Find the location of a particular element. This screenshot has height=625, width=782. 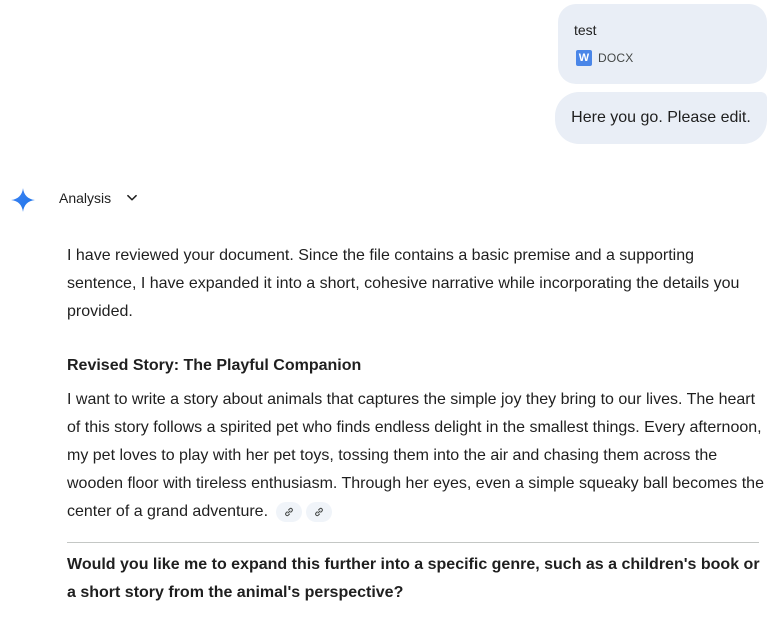

story-title: Revised Story: The Playful Companion is located at coordinates (214, 365).